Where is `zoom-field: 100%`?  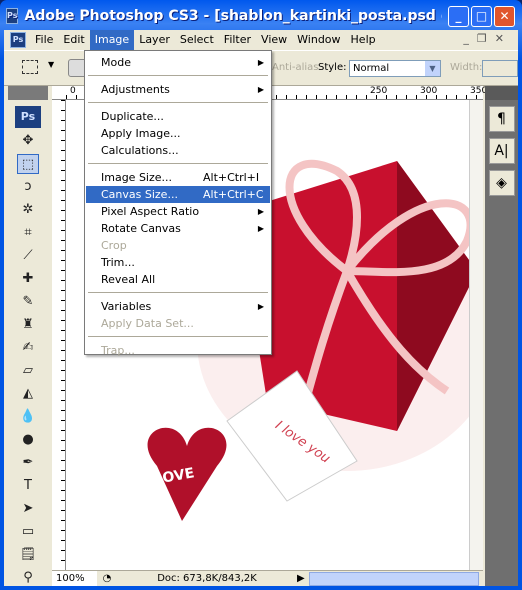 zoom-field: 100% is located at coordinates (74, 578).